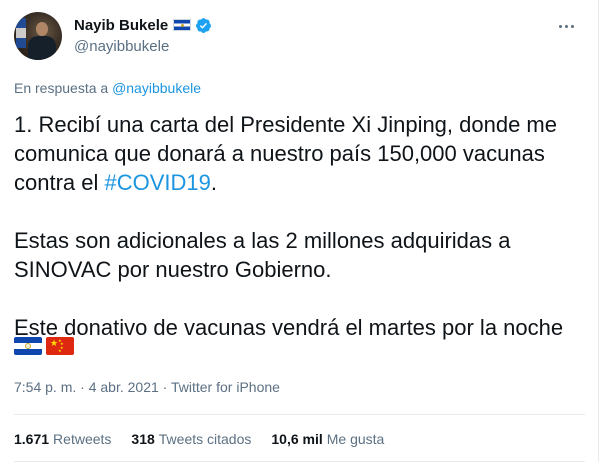 The width and height of the screenshot is (599, 462). What do you see at coordinates (225, 387) in the screenshot?
I see `tweet-source-link: Twitter for iPhone` at bounding box center [225, 387].